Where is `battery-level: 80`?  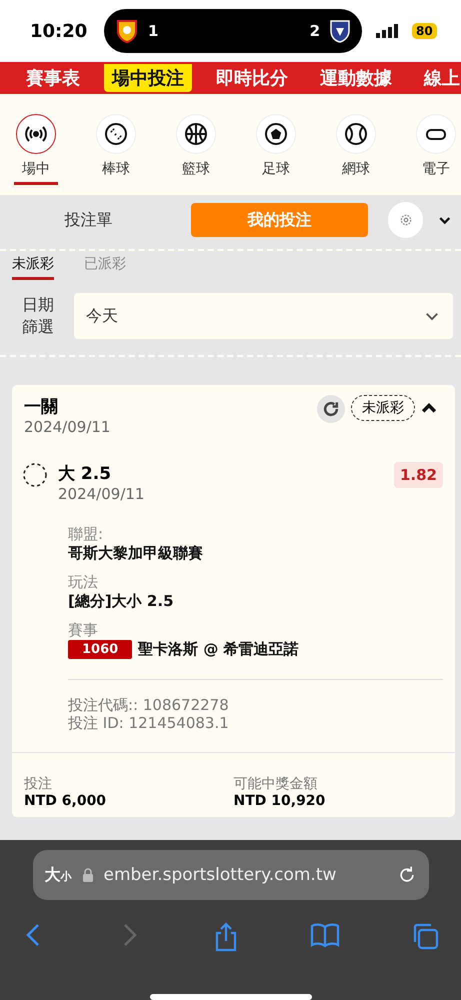 battery-level: 80 is located at coordinates (424, 31).